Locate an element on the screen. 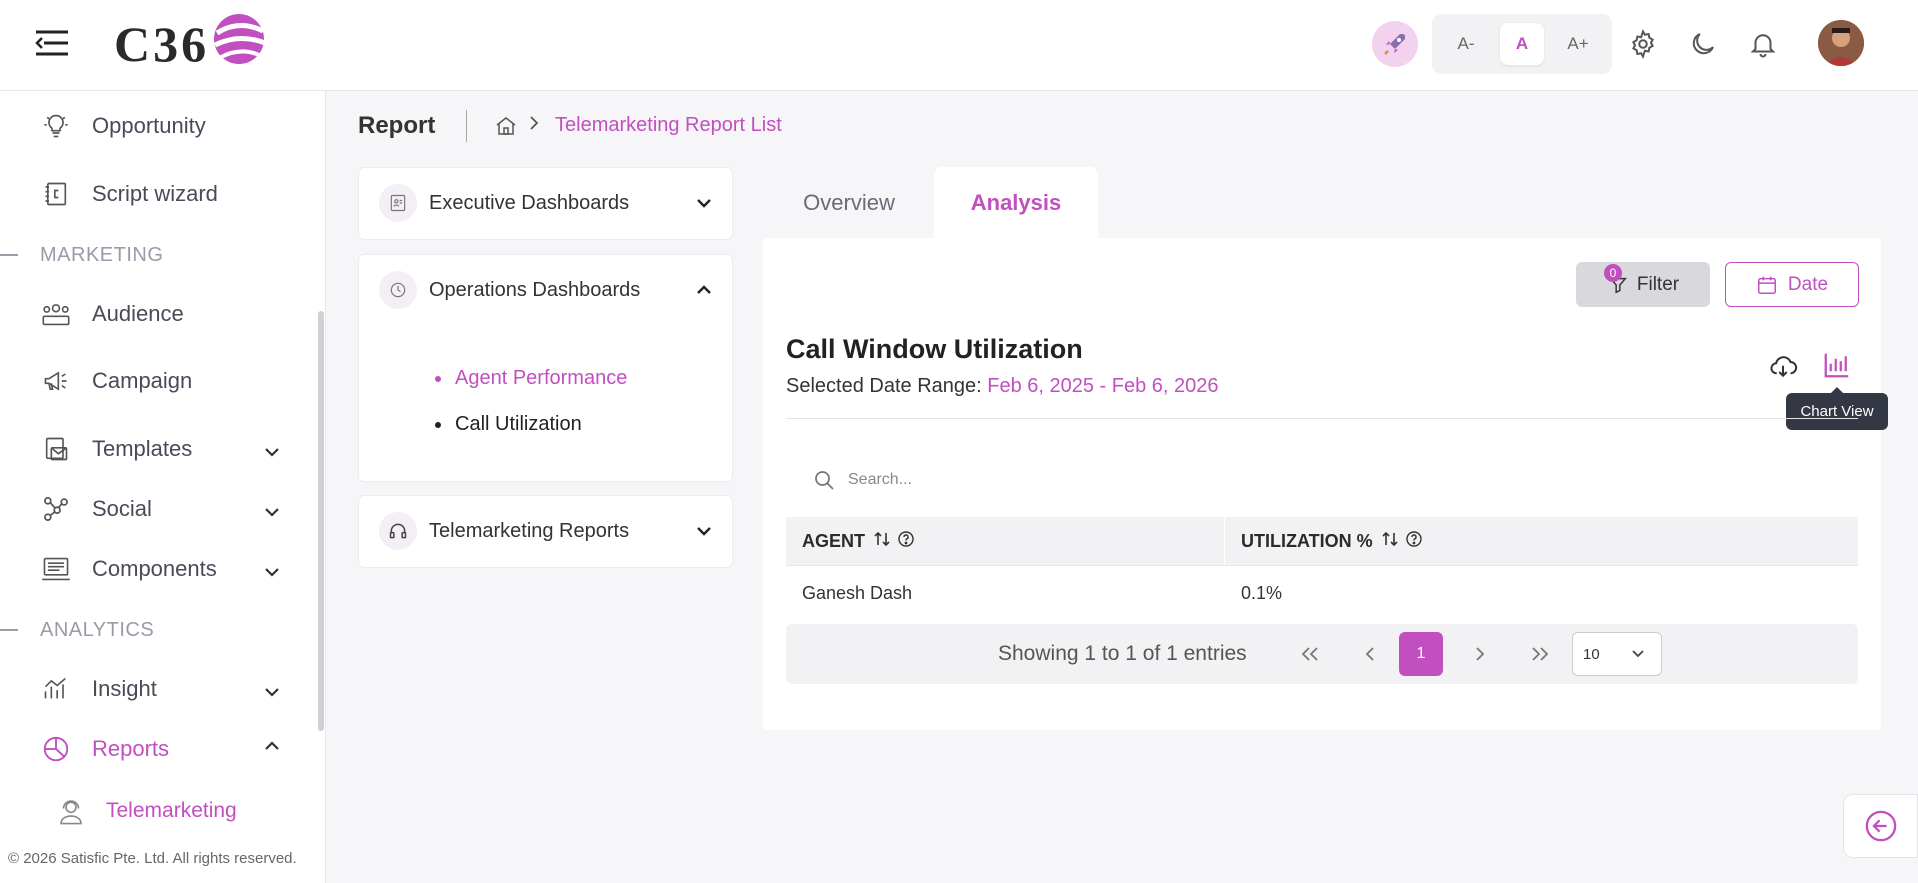 This screenshot has width=1918, height=883. report-title: Call Window Utilization is located at coordinates (934, 349).